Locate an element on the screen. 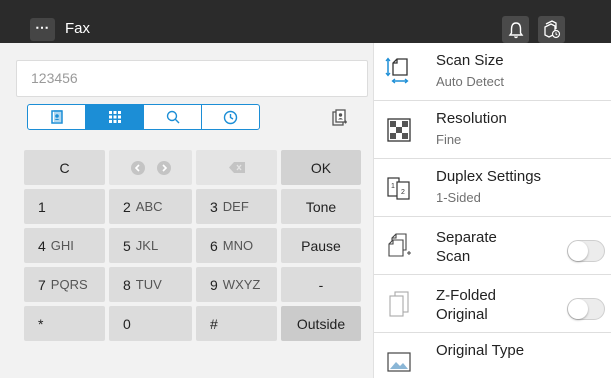 The image size is (611, 378). key-2: 2 ABC is located at coordinates (150, 206).